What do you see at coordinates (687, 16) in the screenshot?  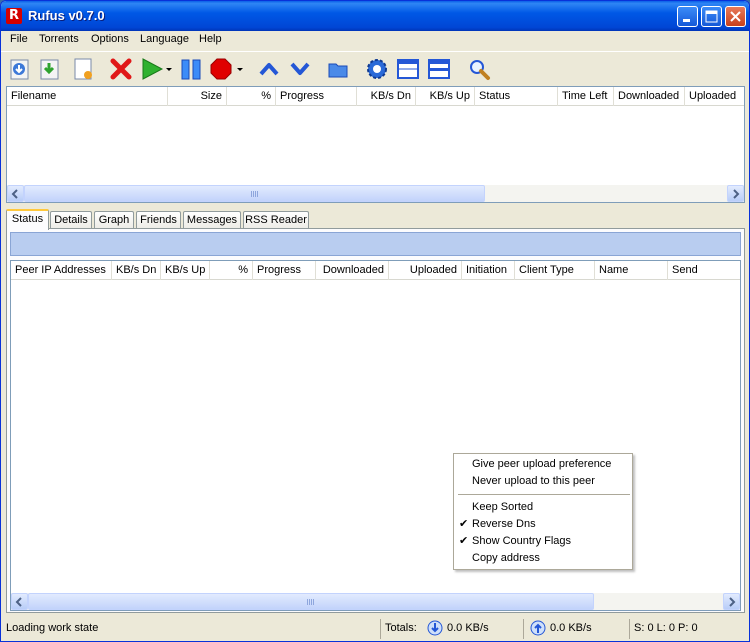 I see `minimize-button` at bounding box center [687, 16].